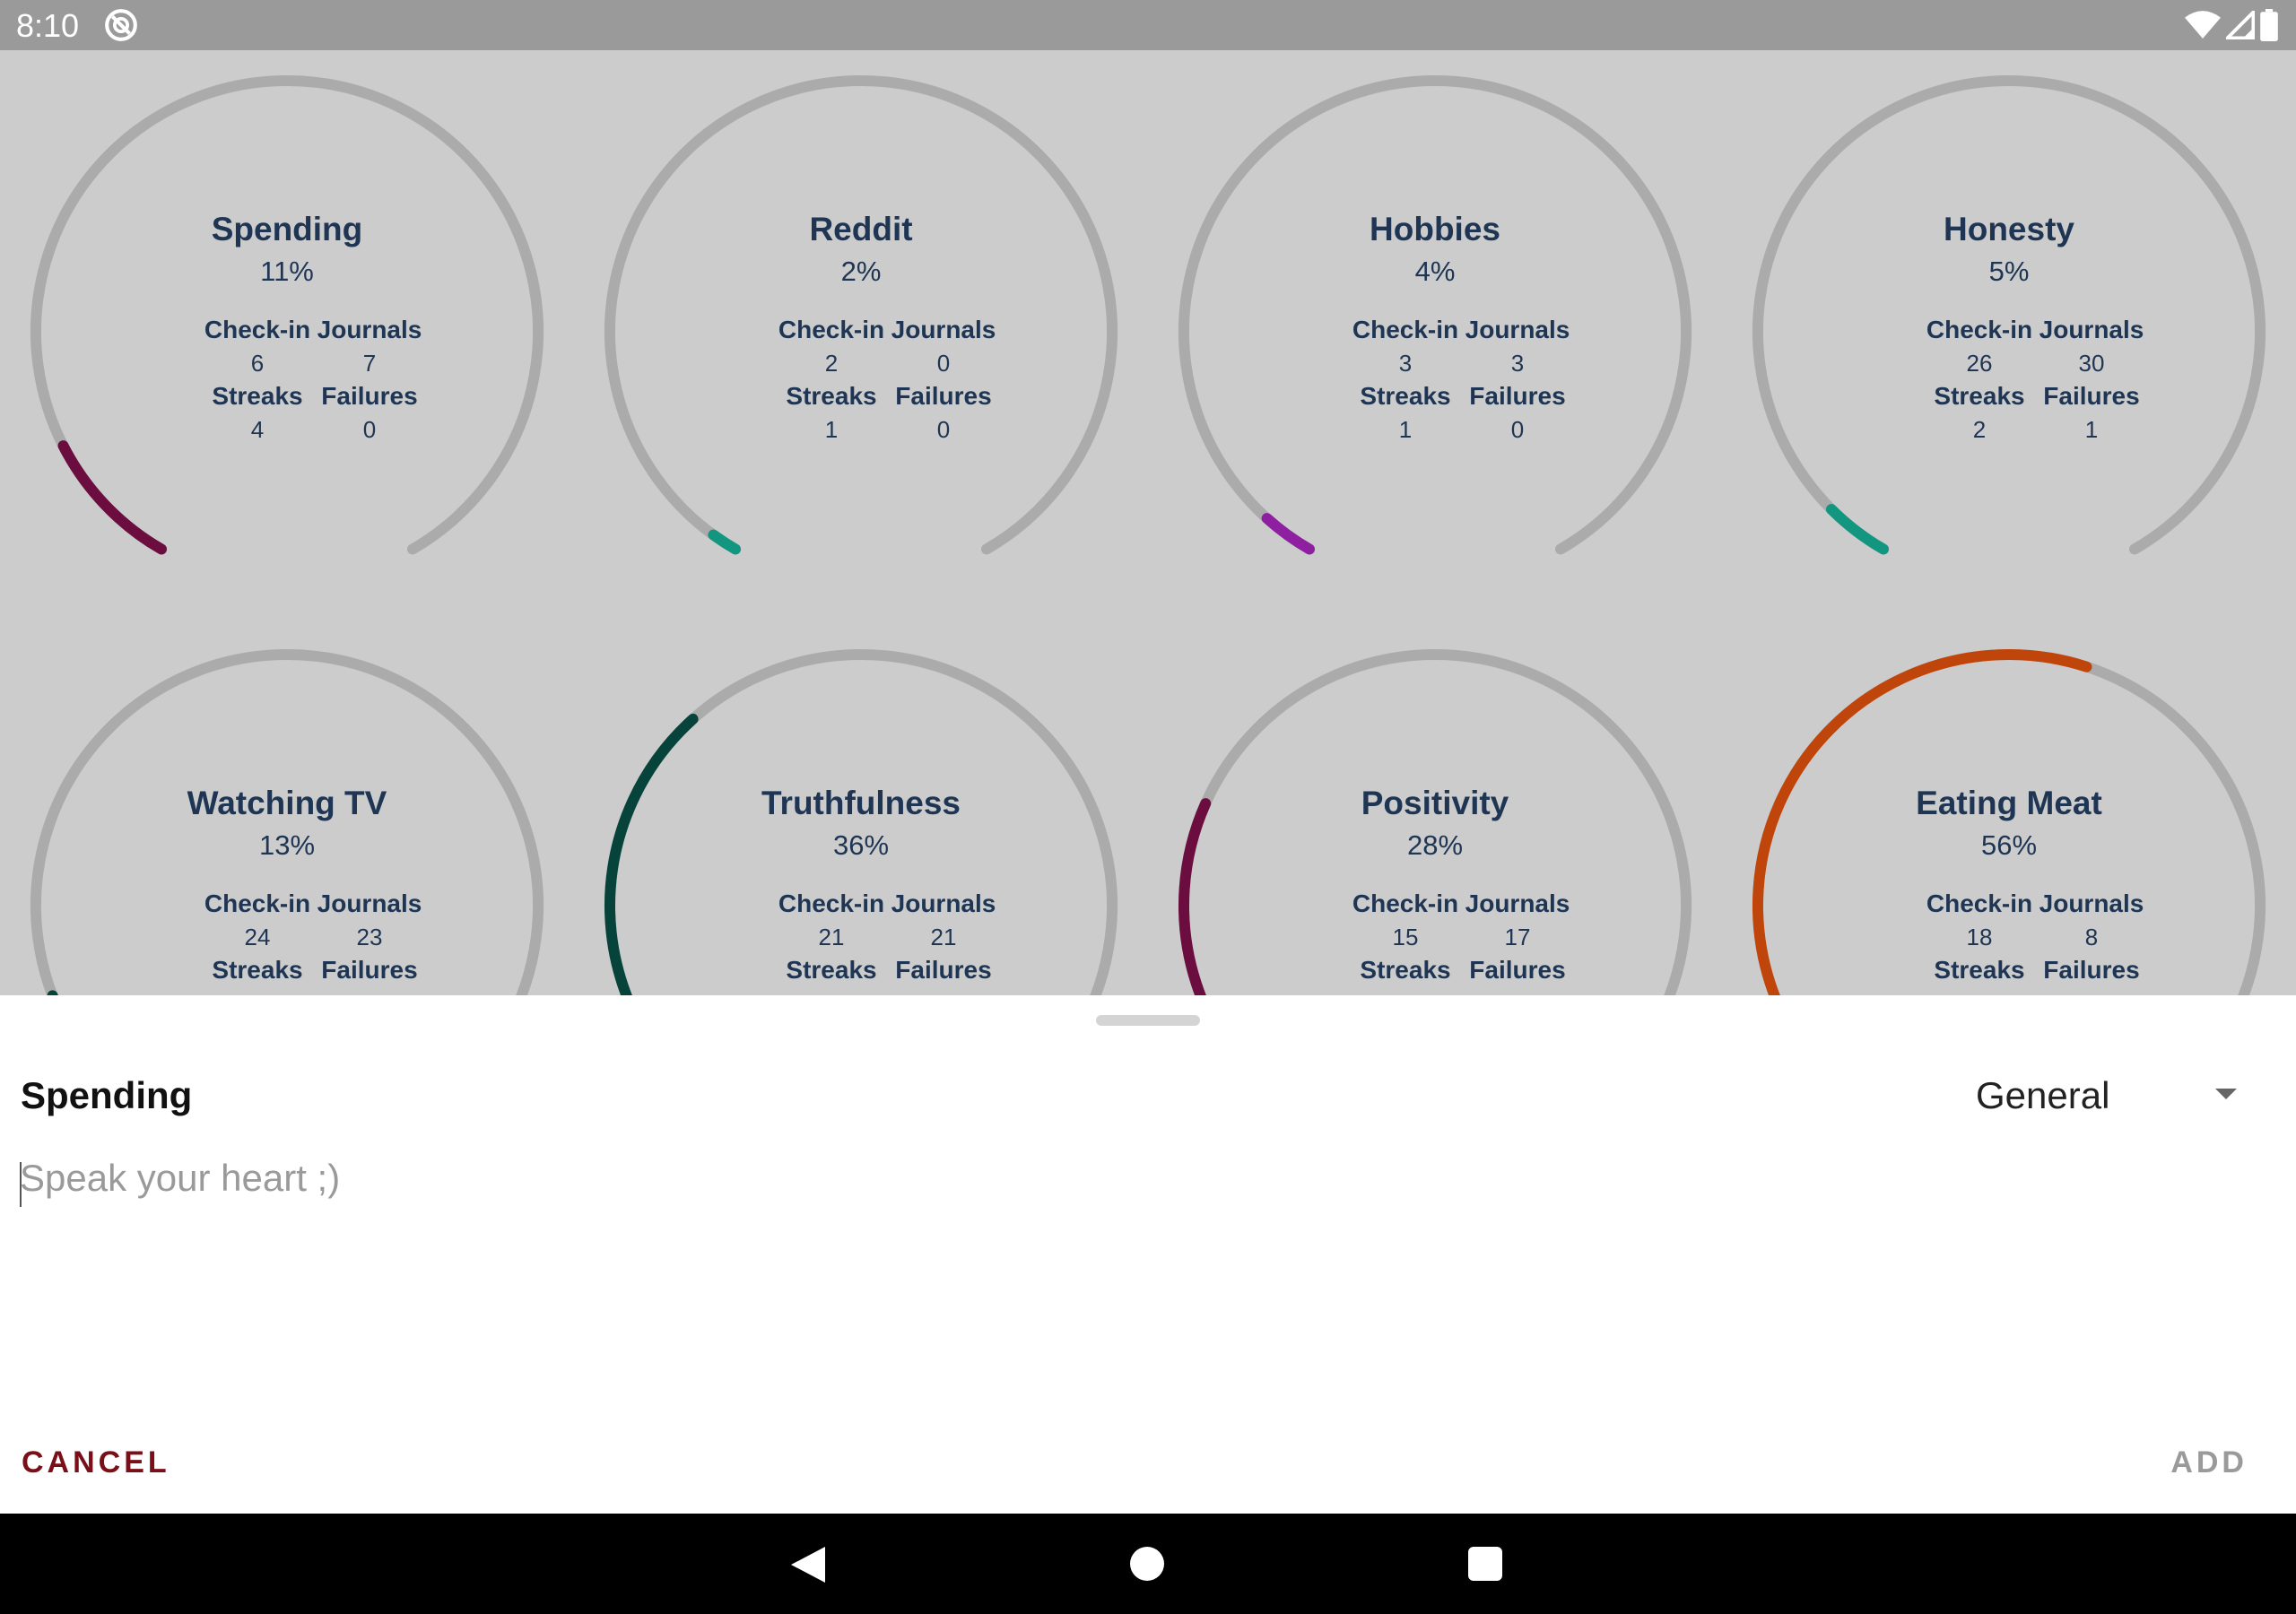 The height and width of the screenshot is (1614, 2296). Describe the element at coordinates (1435, 941) in the screenshot. I see `stats-value-row: 15 17` at that location.